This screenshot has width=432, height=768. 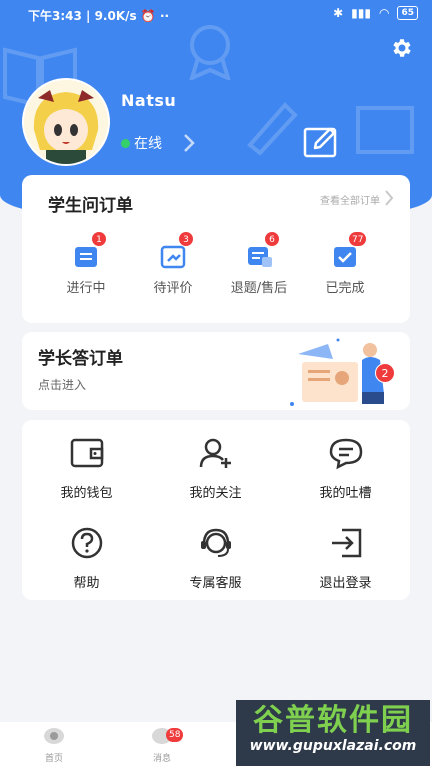 I want to click on online-status: 在线, so click(x=141, y=143).